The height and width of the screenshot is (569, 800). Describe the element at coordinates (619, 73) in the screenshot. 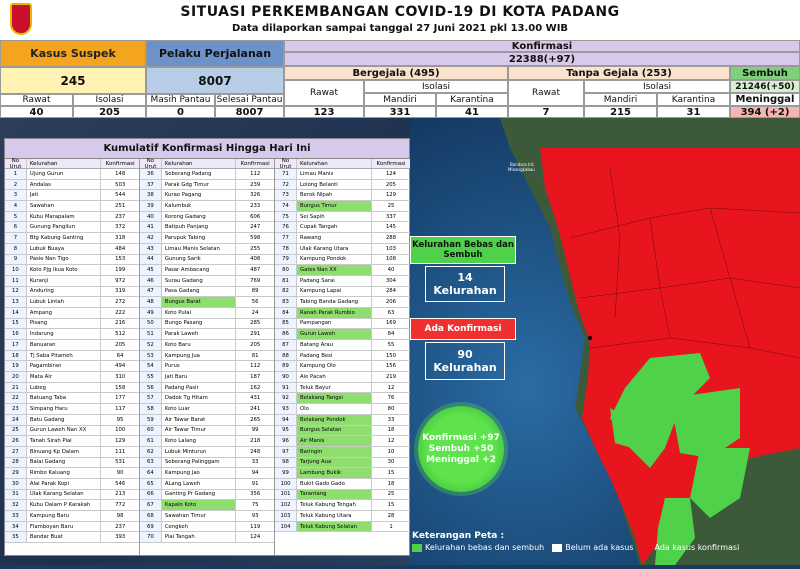

I see `tanpa-gejala-header: Tanpa Gejala (253)` at that location.